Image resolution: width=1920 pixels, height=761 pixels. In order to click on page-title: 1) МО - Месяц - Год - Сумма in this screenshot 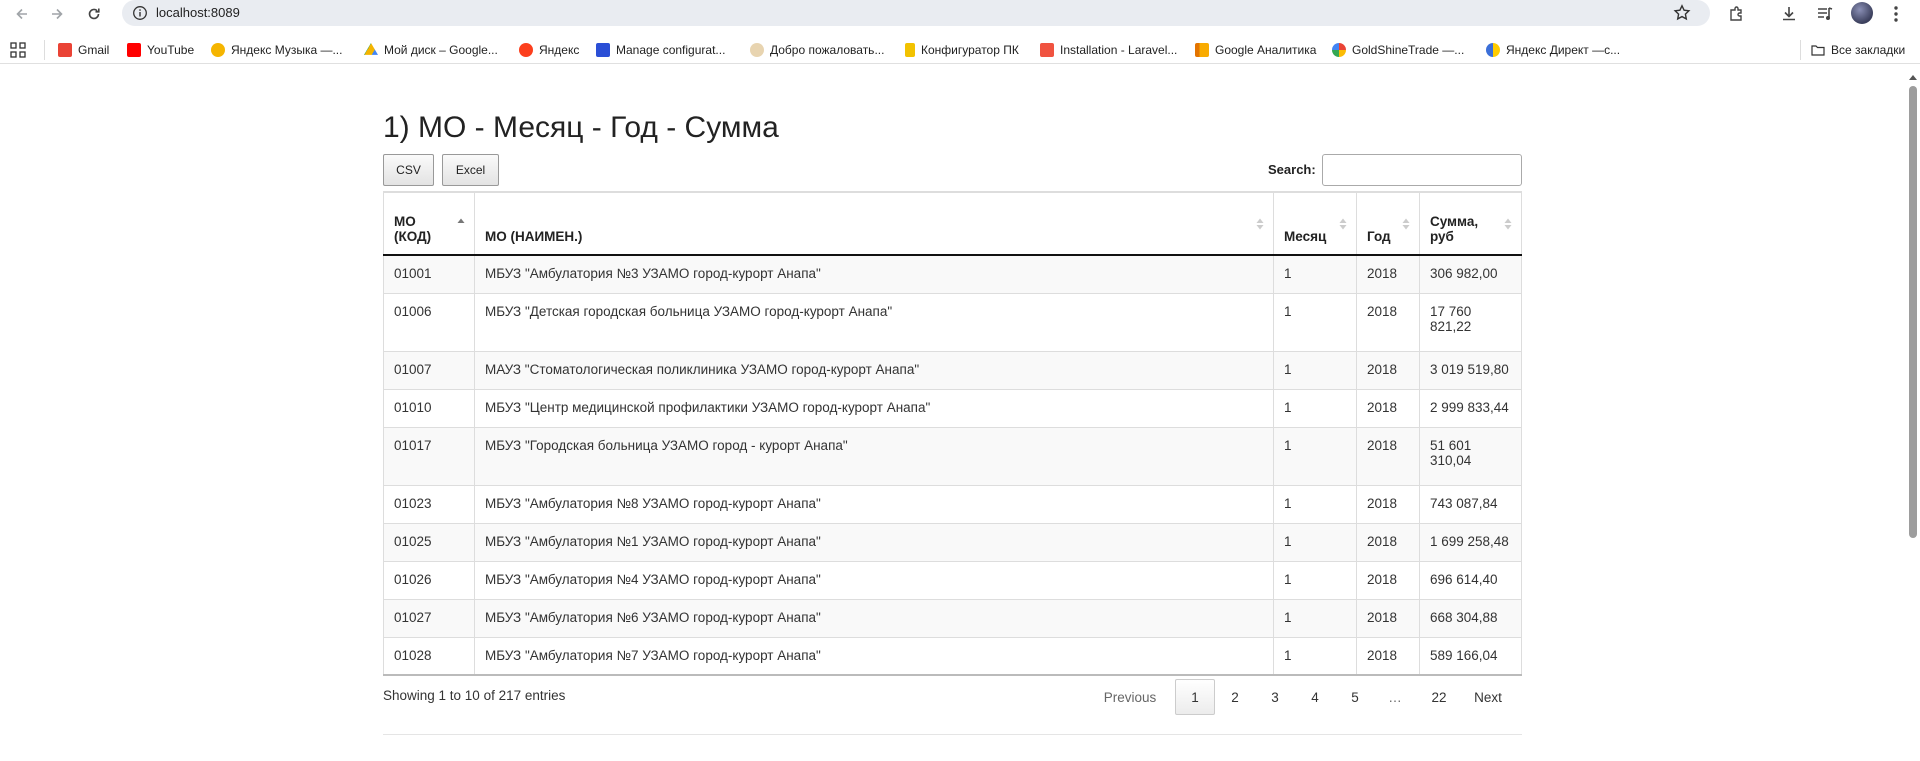, I will do `click(581, 127)`.